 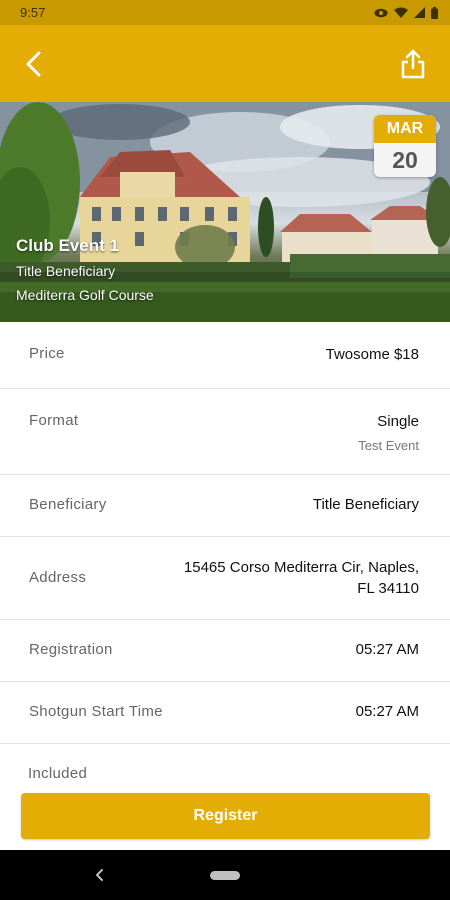 What do you see at coordinates (419, 12) in the screenshot?
I see `signal-icon` at bounding box center [419, 12].